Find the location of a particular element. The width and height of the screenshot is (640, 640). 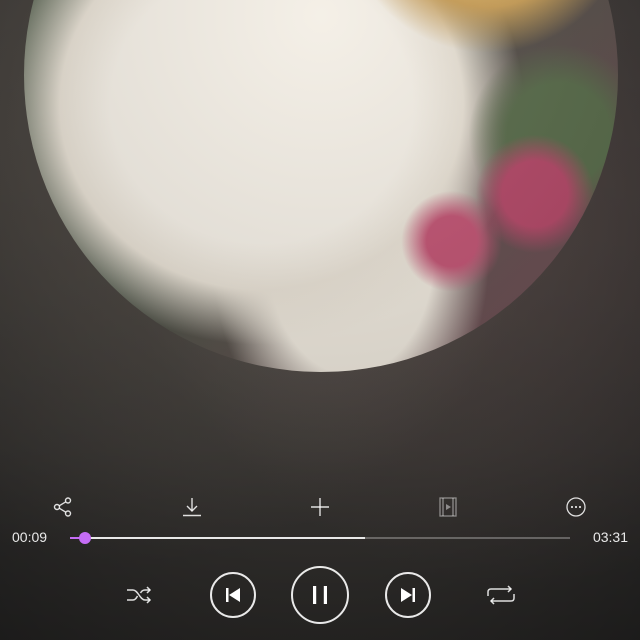

previous-button is located at coordinates (233, 595).